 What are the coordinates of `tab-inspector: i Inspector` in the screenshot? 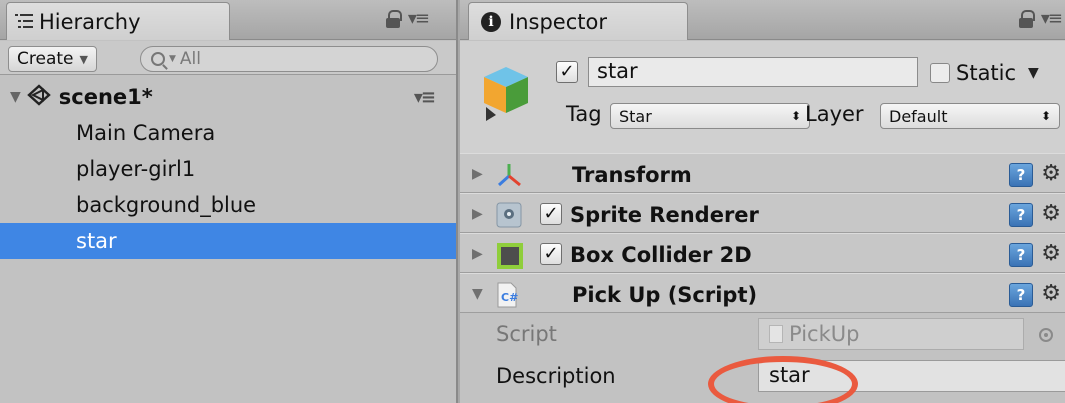 It's located at (578, 21).